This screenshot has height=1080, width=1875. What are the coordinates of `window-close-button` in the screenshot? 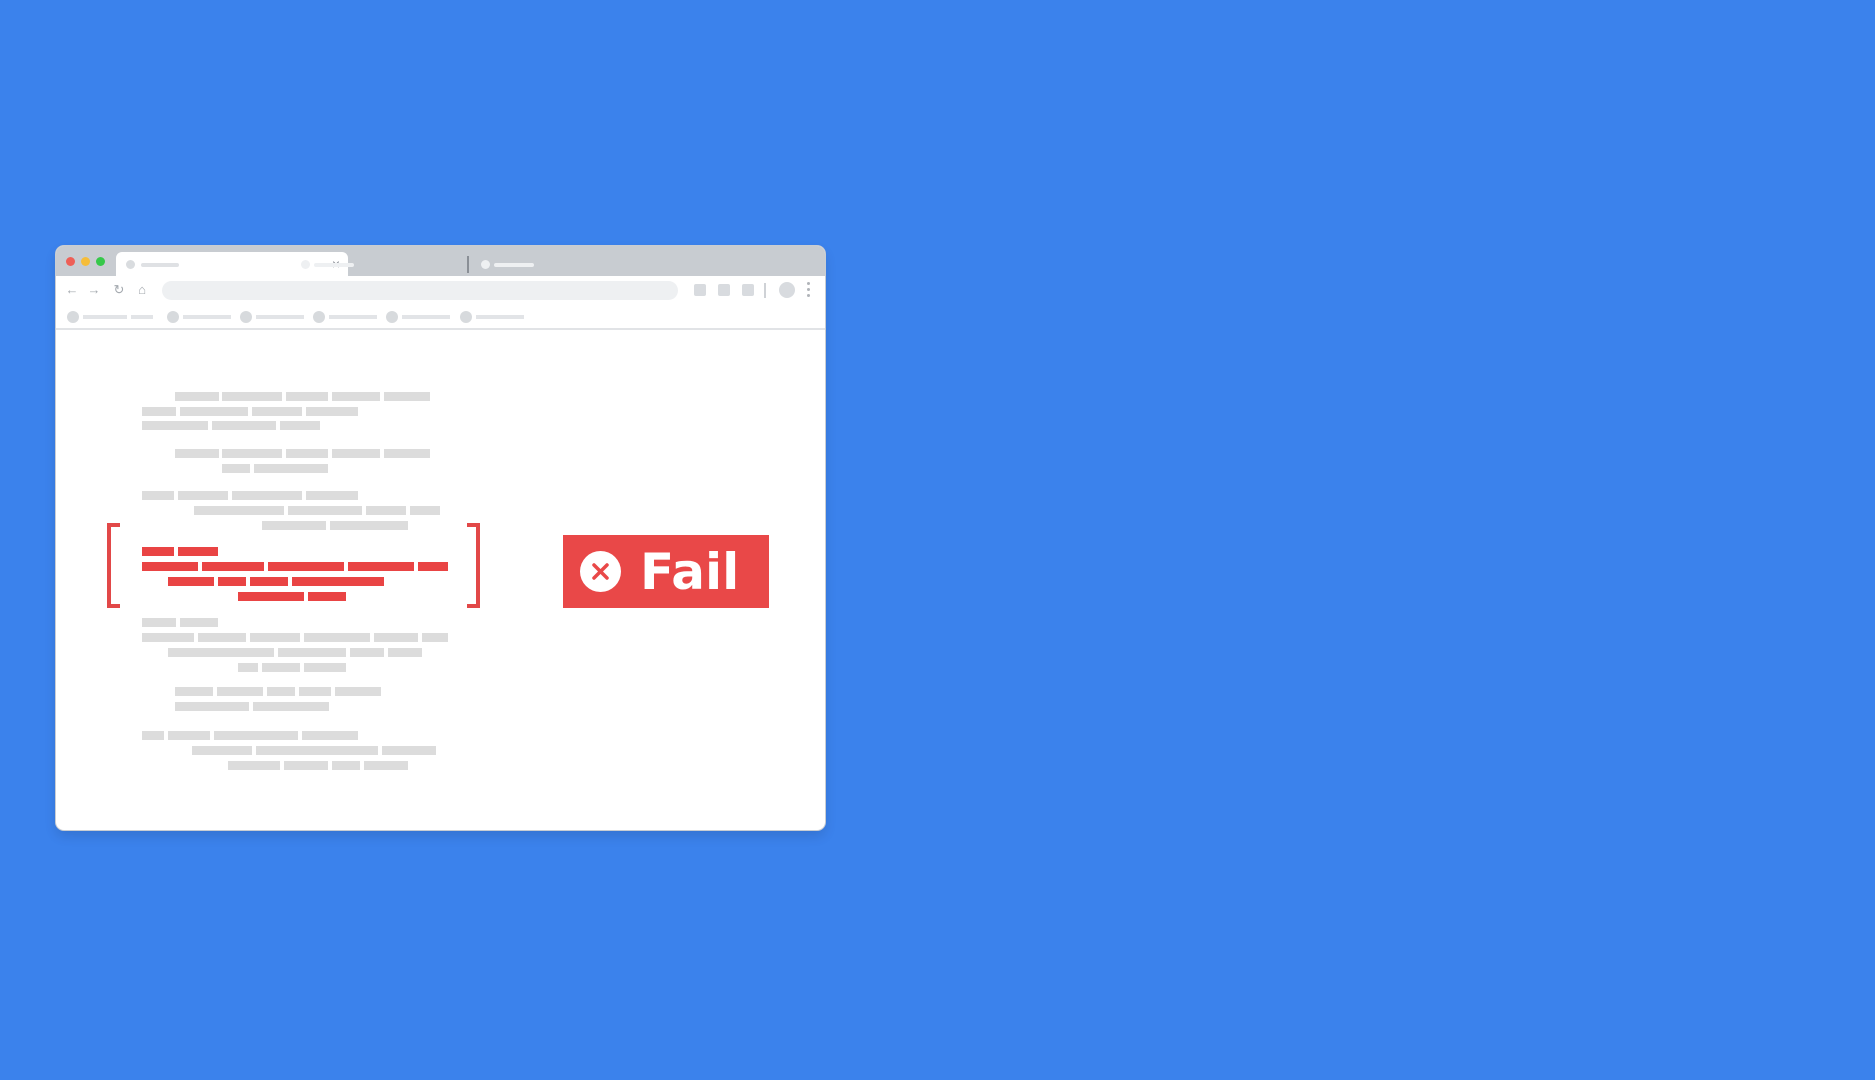 It's located at (70, 261).